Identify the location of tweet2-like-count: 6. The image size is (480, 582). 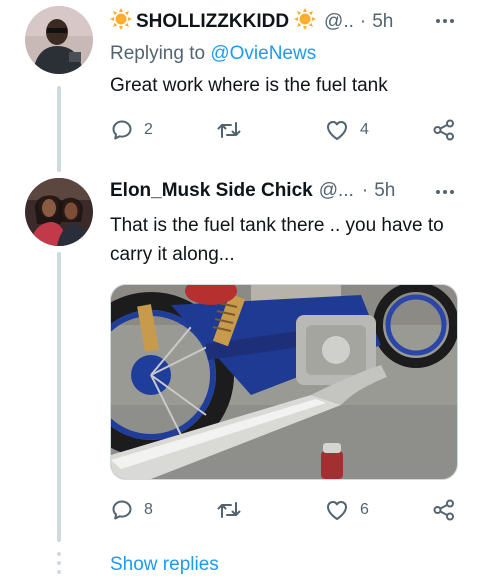
(364, 509).